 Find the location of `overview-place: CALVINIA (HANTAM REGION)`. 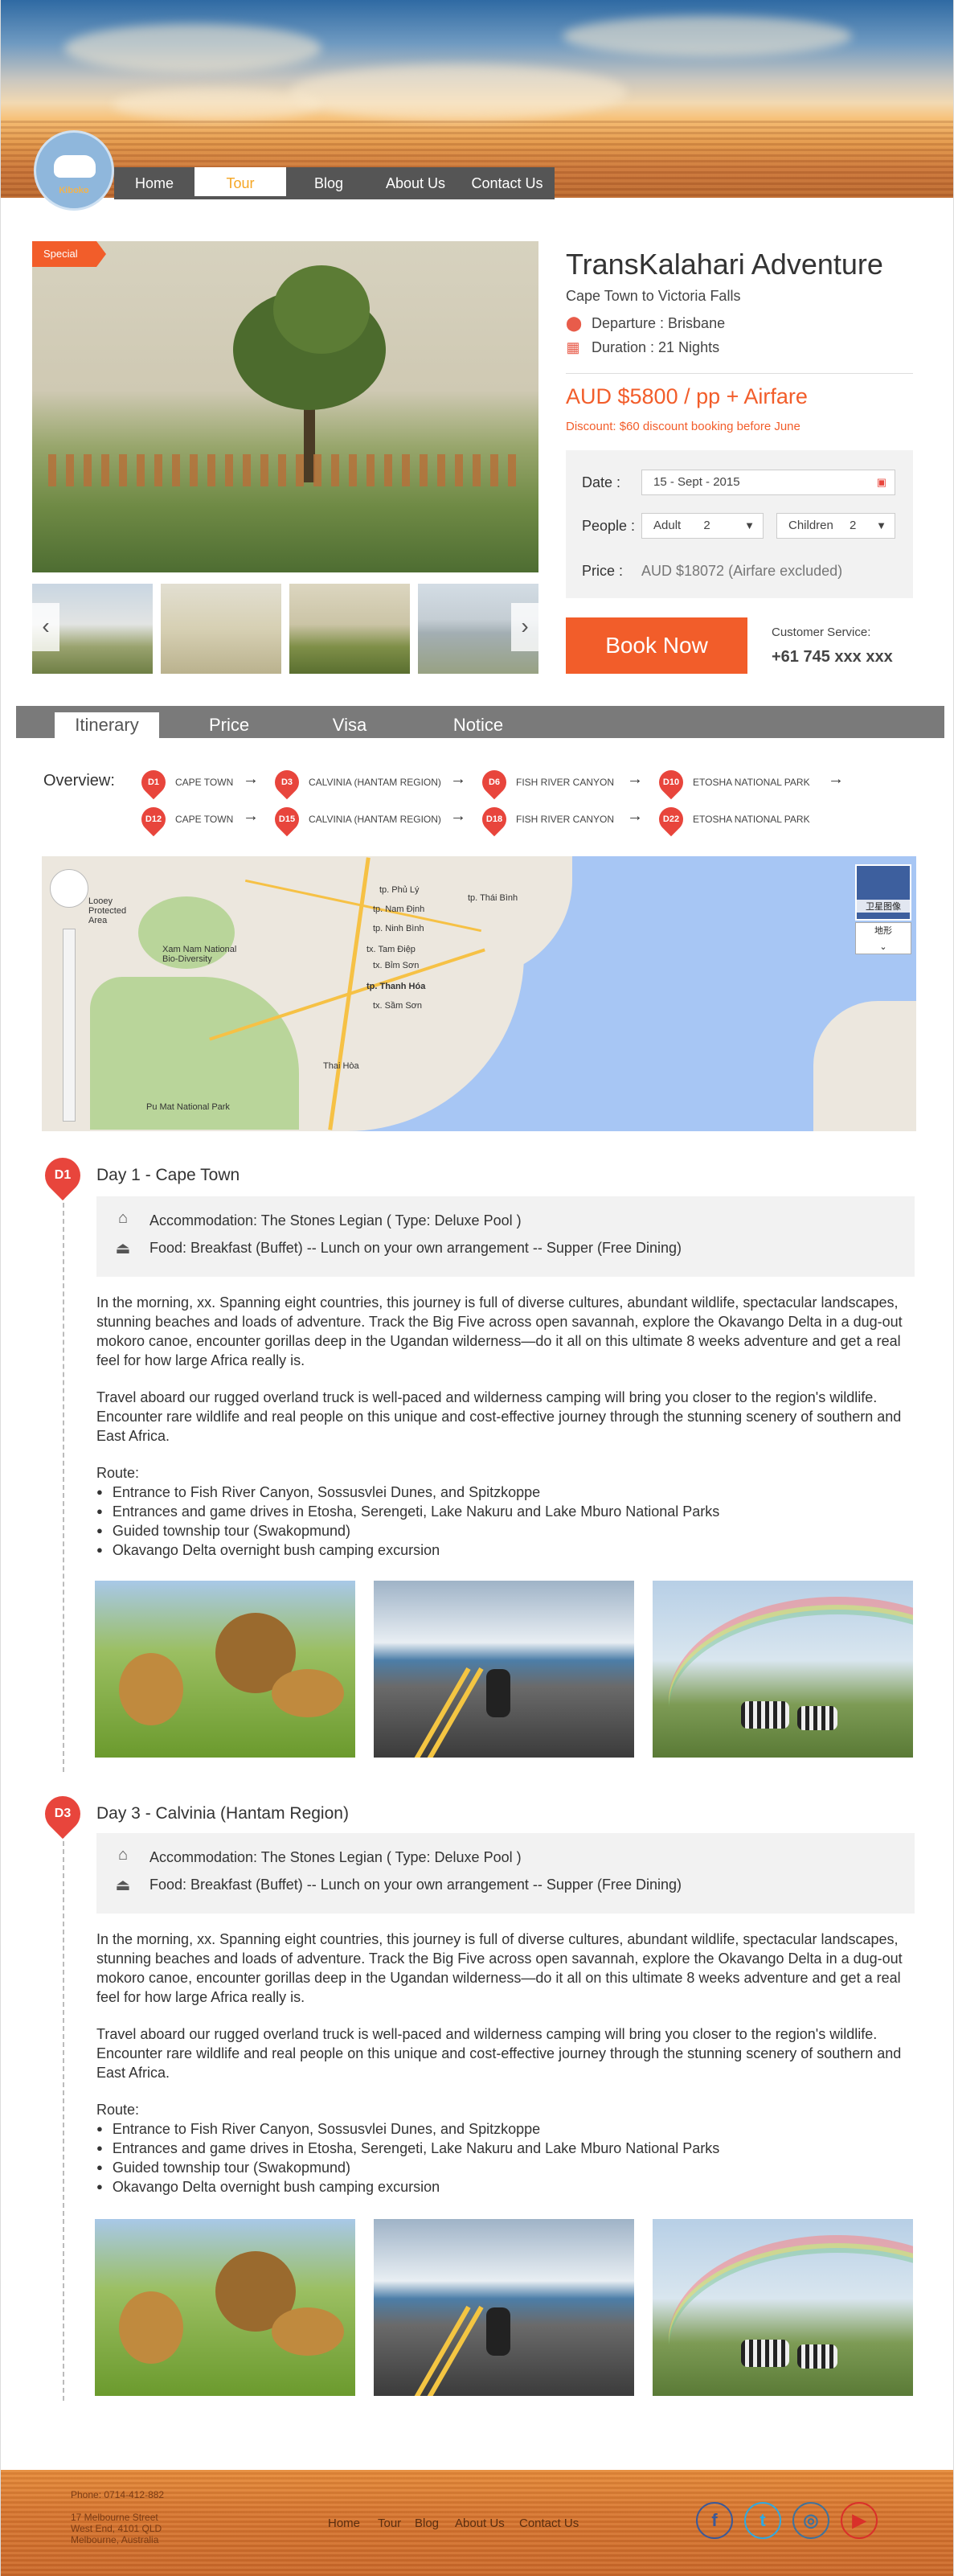

overview-place: CALVINIA (HANTAM REGION) is located at coordinates (375, 819).